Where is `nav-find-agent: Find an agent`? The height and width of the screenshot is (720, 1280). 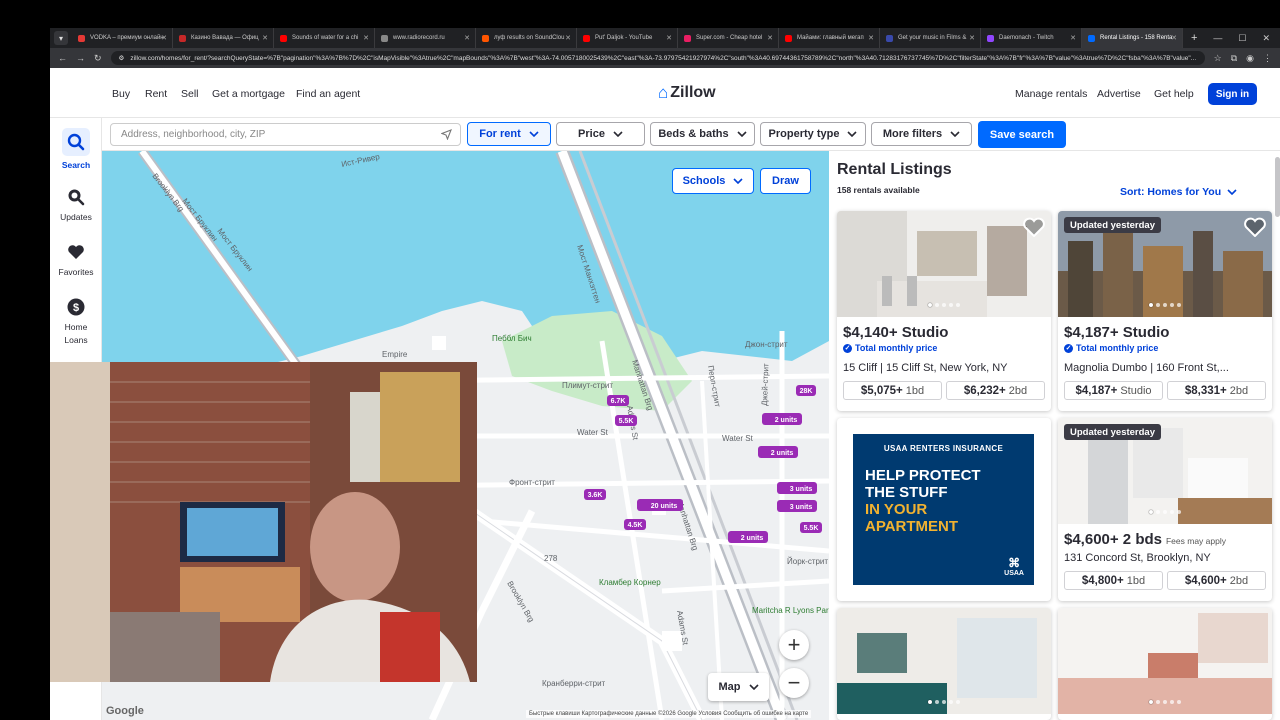 nav-find-agent: Find an agent is located at coordinates (328, 94).